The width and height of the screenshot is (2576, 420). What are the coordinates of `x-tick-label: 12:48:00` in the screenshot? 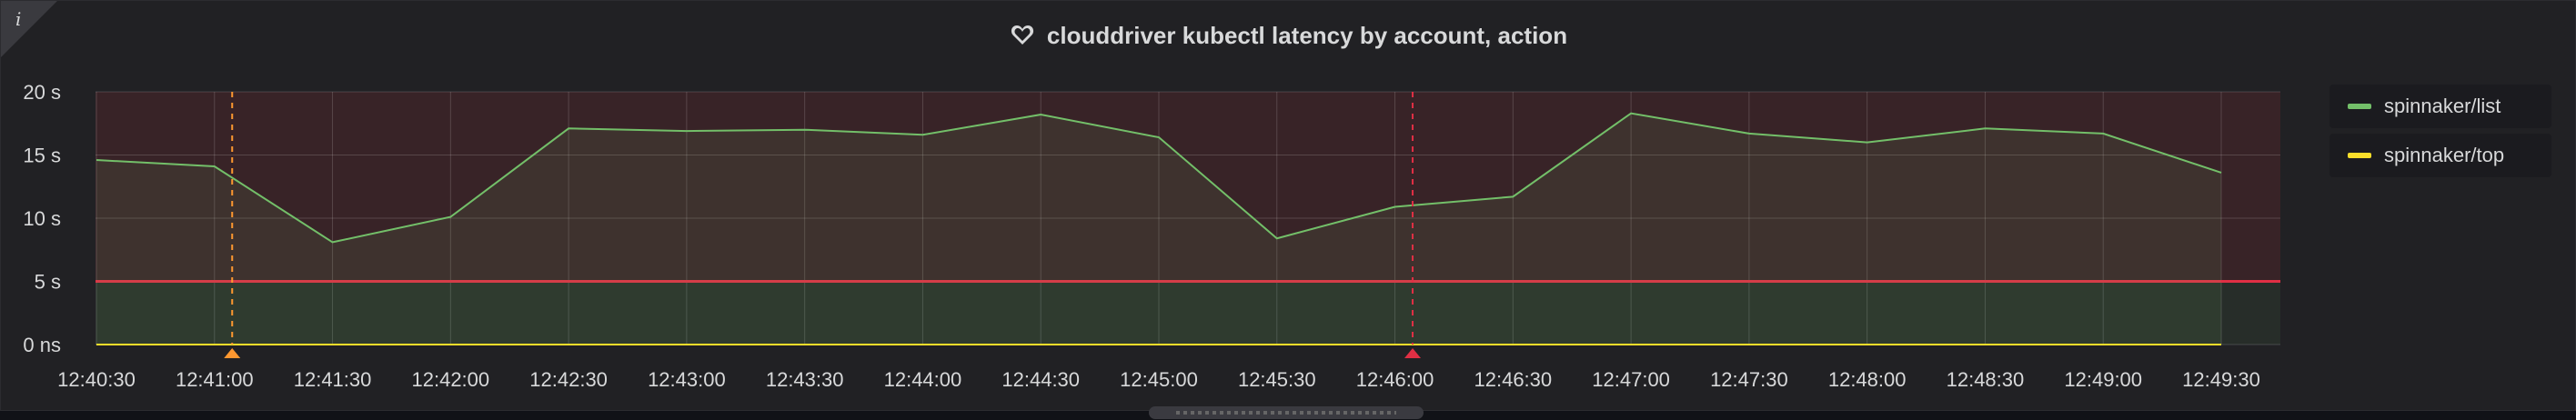 It's located at (1867, 380).